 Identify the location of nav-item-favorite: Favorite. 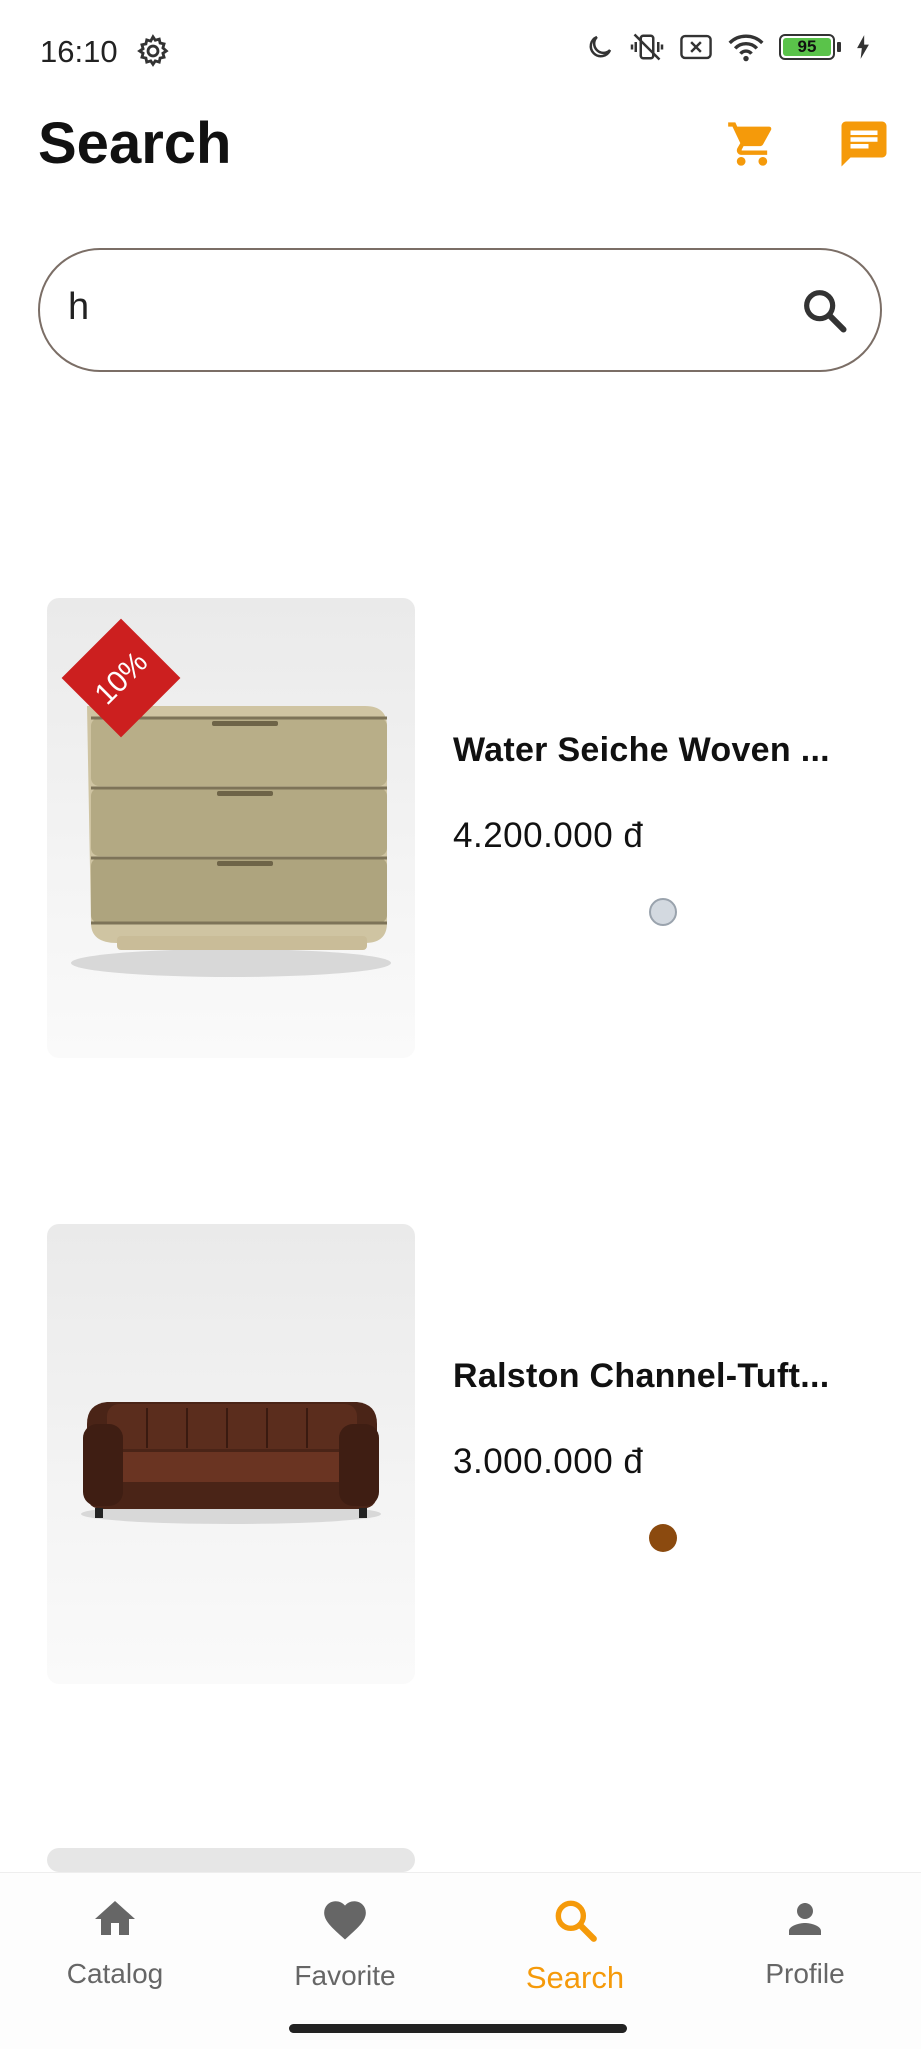
(345, 1943).